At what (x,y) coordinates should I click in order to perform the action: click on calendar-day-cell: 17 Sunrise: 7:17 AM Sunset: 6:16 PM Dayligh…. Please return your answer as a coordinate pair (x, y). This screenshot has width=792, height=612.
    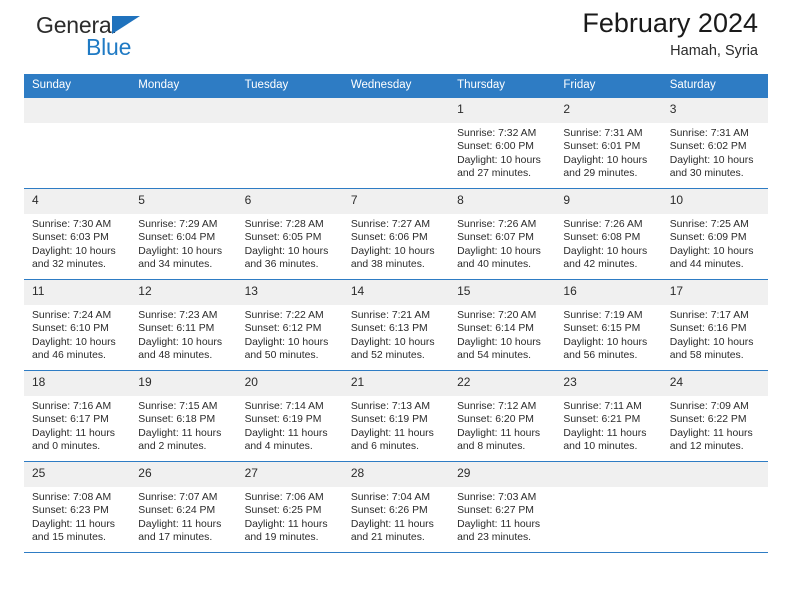
    Looking at the image, I should click on (714, 325).